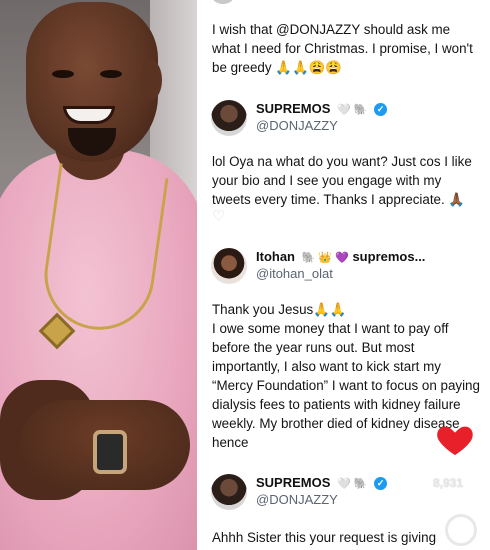 The height and width of the screenshot is (550, 490). I want to click on tweet-3-author: Itohan 🐘 👑 💜 supremos... @itohan_olat, so click(346, 268).